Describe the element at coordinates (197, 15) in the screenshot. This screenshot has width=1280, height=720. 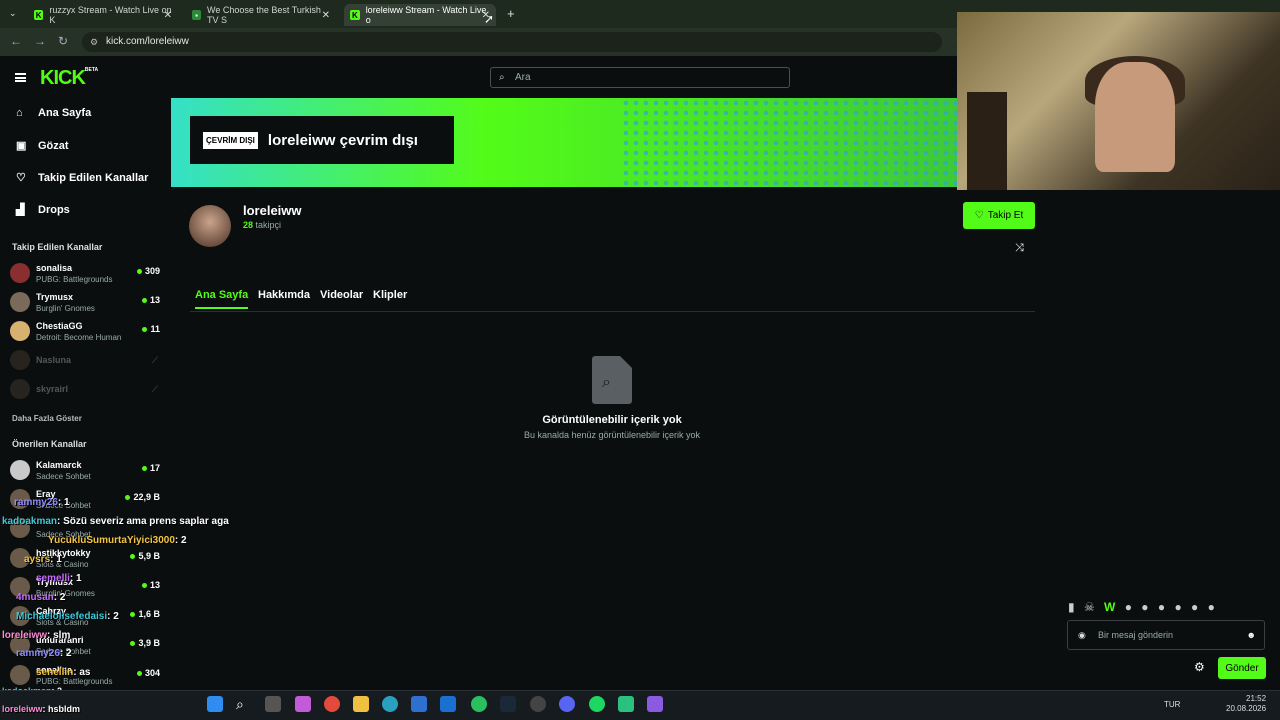
I see `page-favicon-icon: ▪` at that location.